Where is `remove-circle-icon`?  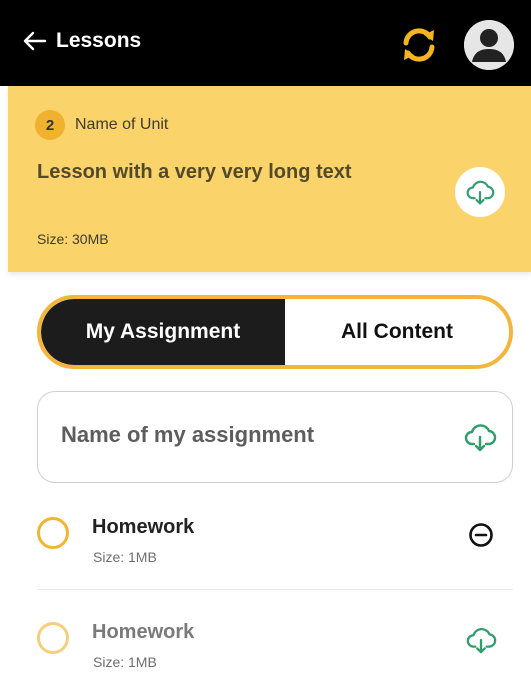 remove-circle-icon is located at coordinates (481, 535).